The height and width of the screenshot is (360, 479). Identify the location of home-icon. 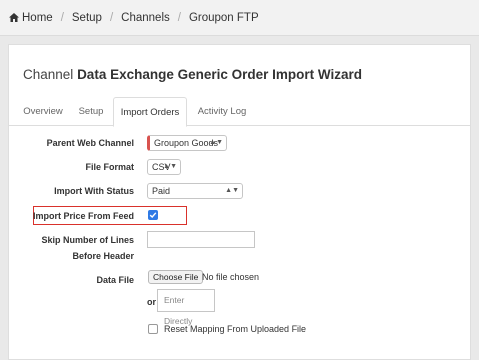
(14, 17).